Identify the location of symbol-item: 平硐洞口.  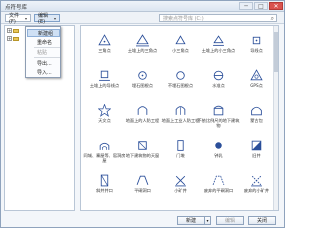
(142, 186).